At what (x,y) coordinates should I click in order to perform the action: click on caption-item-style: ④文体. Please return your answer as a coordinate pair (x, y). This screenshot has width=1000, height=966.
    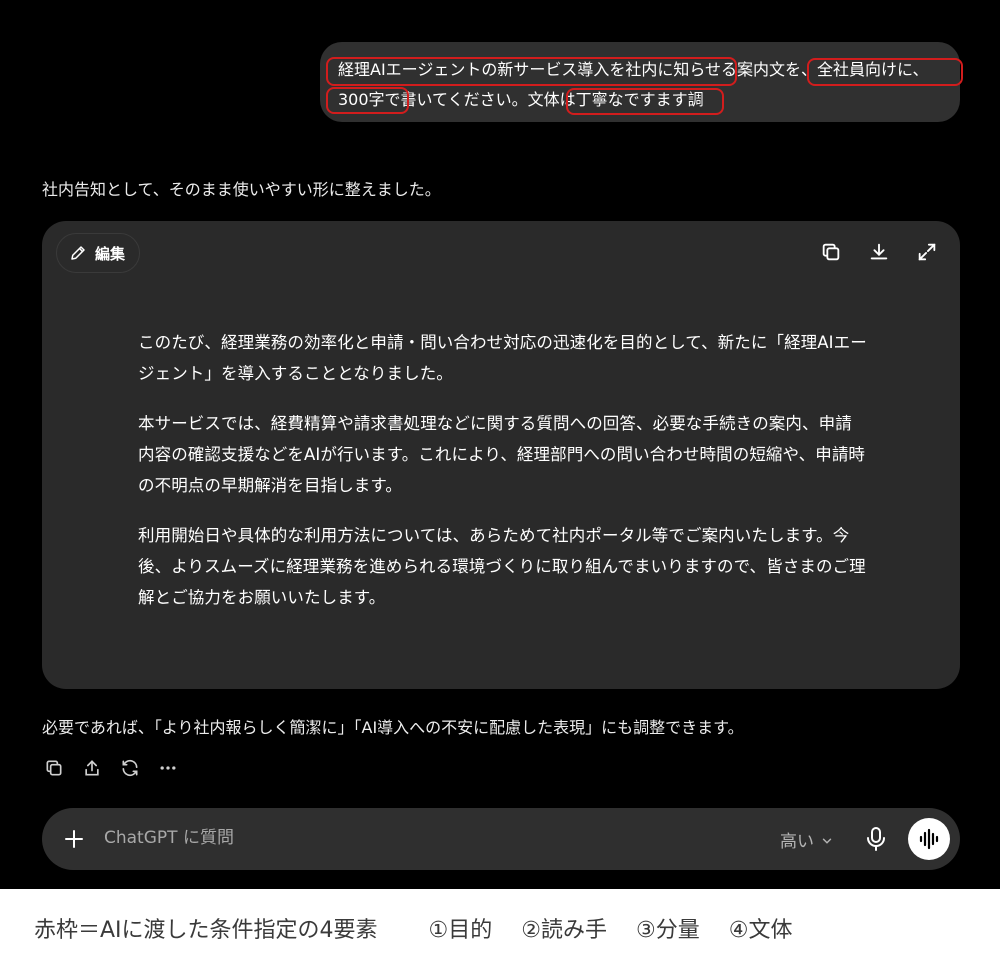
    Looking at the image, I should click on (760, 930).